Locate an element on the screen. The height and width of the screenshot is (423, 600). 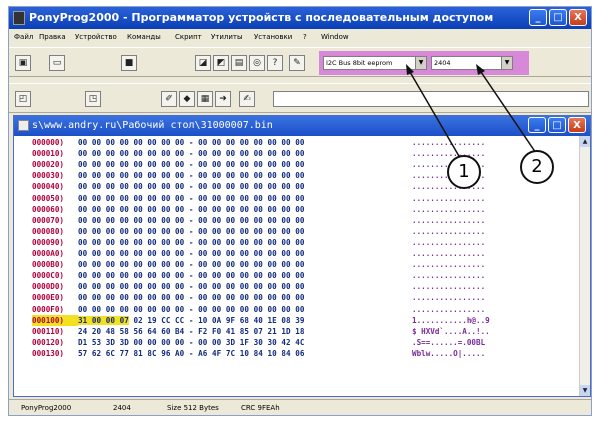
status-crc: CRC 9FEAh is located at coordinates (260, 408).